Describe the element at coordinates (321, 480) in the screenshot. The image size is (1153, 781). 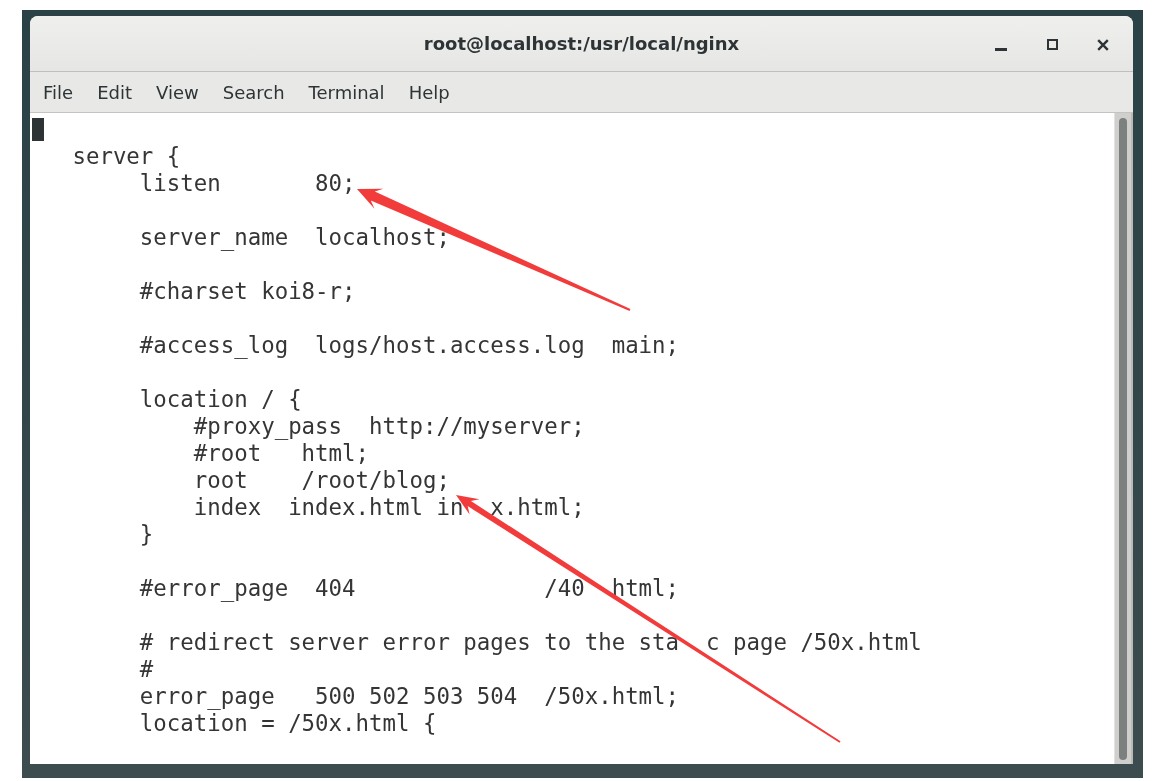
I see `code-line: root /root/blog;` at that location.